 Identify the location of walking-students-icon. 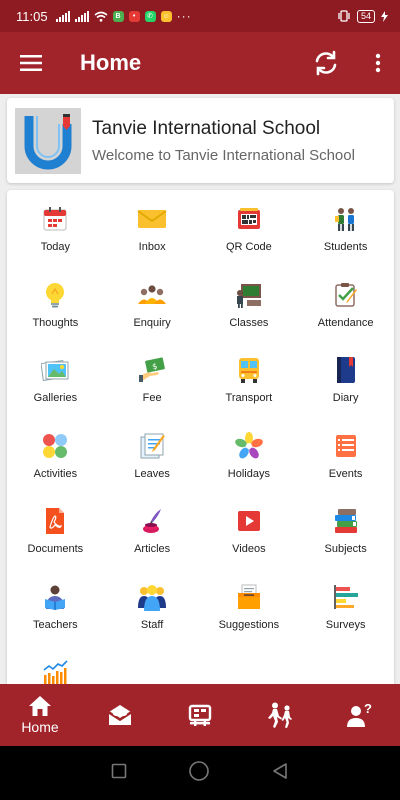
(280, 715).